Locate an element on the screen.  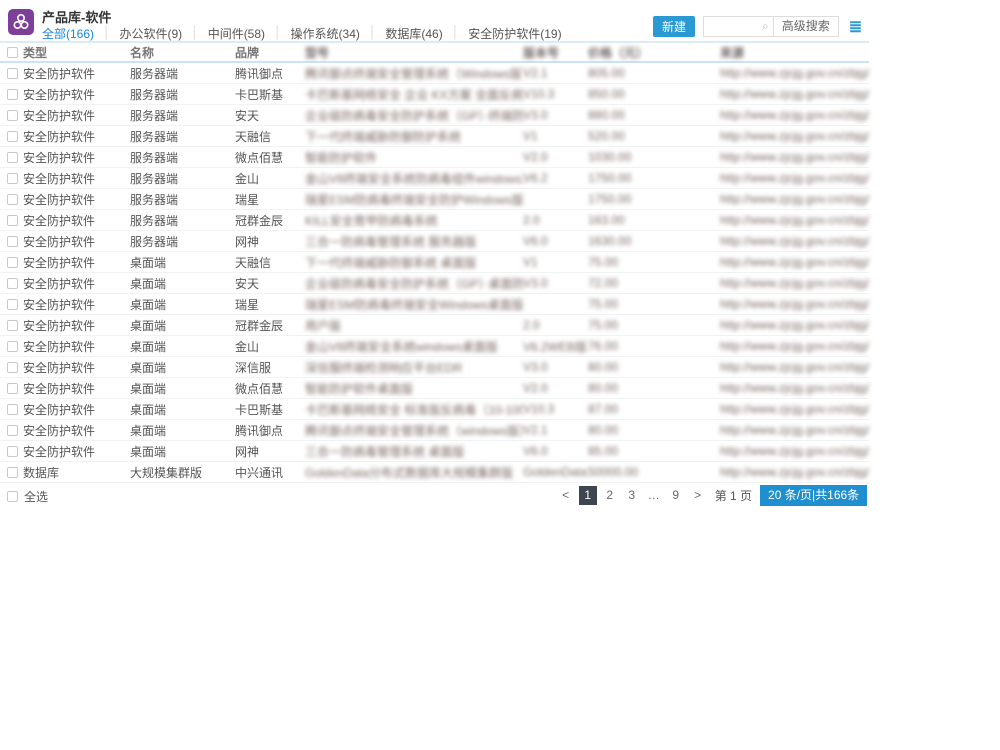
advanced-search-button: 高级搜索 is located at coordinates (805, 26).